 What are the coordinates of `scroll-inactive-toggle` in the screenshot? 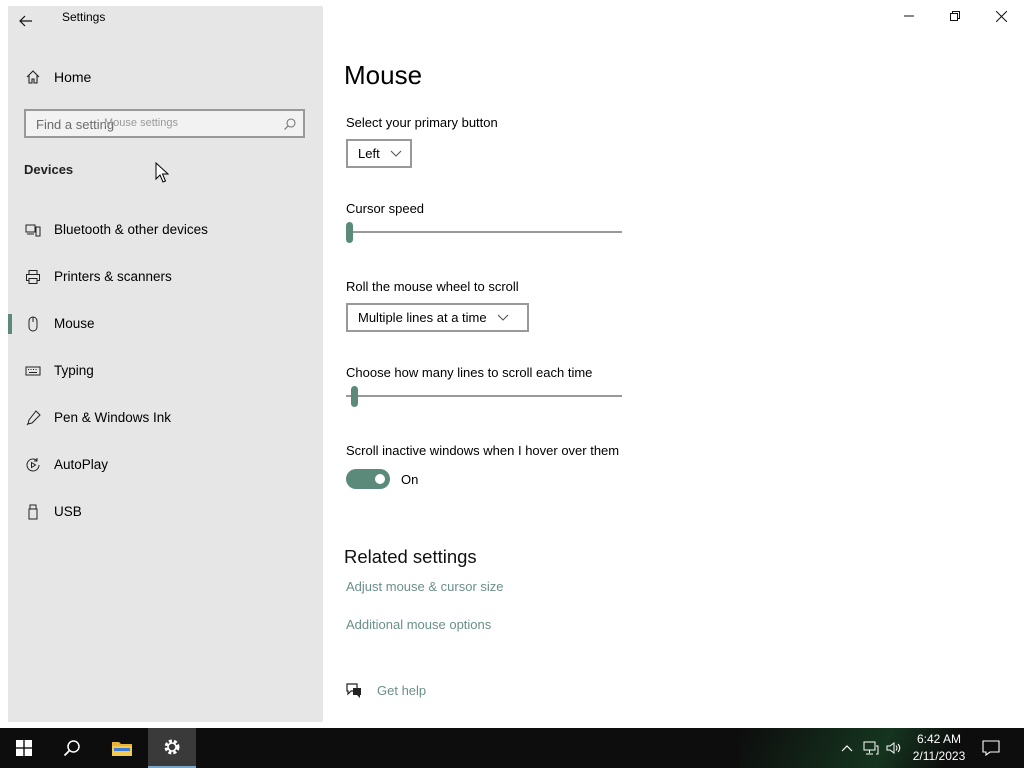 It's located at (368, 479).